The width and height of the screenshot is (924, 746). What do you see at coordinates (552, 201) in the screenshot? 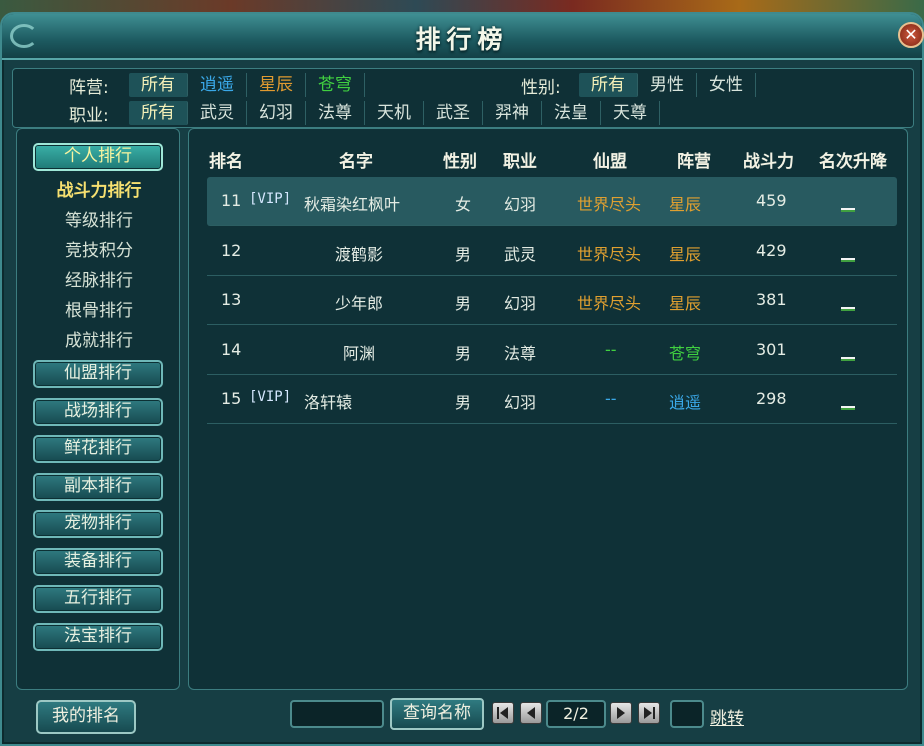
I see `table-row: 11 [VIP] 秋霜染红枫叶 女 幻羽 世界尽头 星辰 459` at bounding box center [552, 201].